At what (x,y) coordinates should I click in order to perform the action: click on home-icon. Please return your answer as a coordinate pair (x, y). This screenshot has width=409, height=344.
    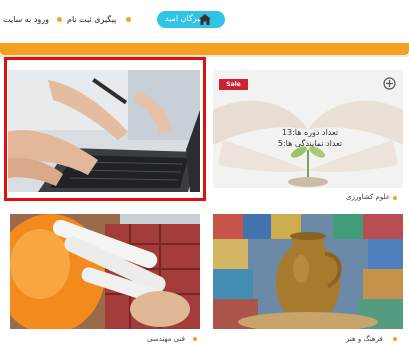
    Looking at the image, I should click on (205, 19).